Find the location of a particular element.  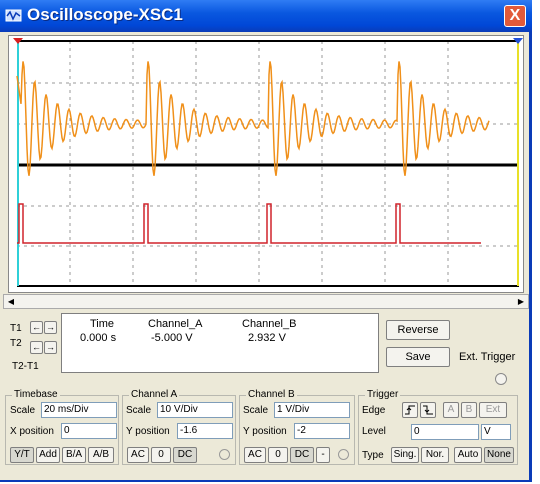

mode-add-button: Add is located at coordinates (48, 455).